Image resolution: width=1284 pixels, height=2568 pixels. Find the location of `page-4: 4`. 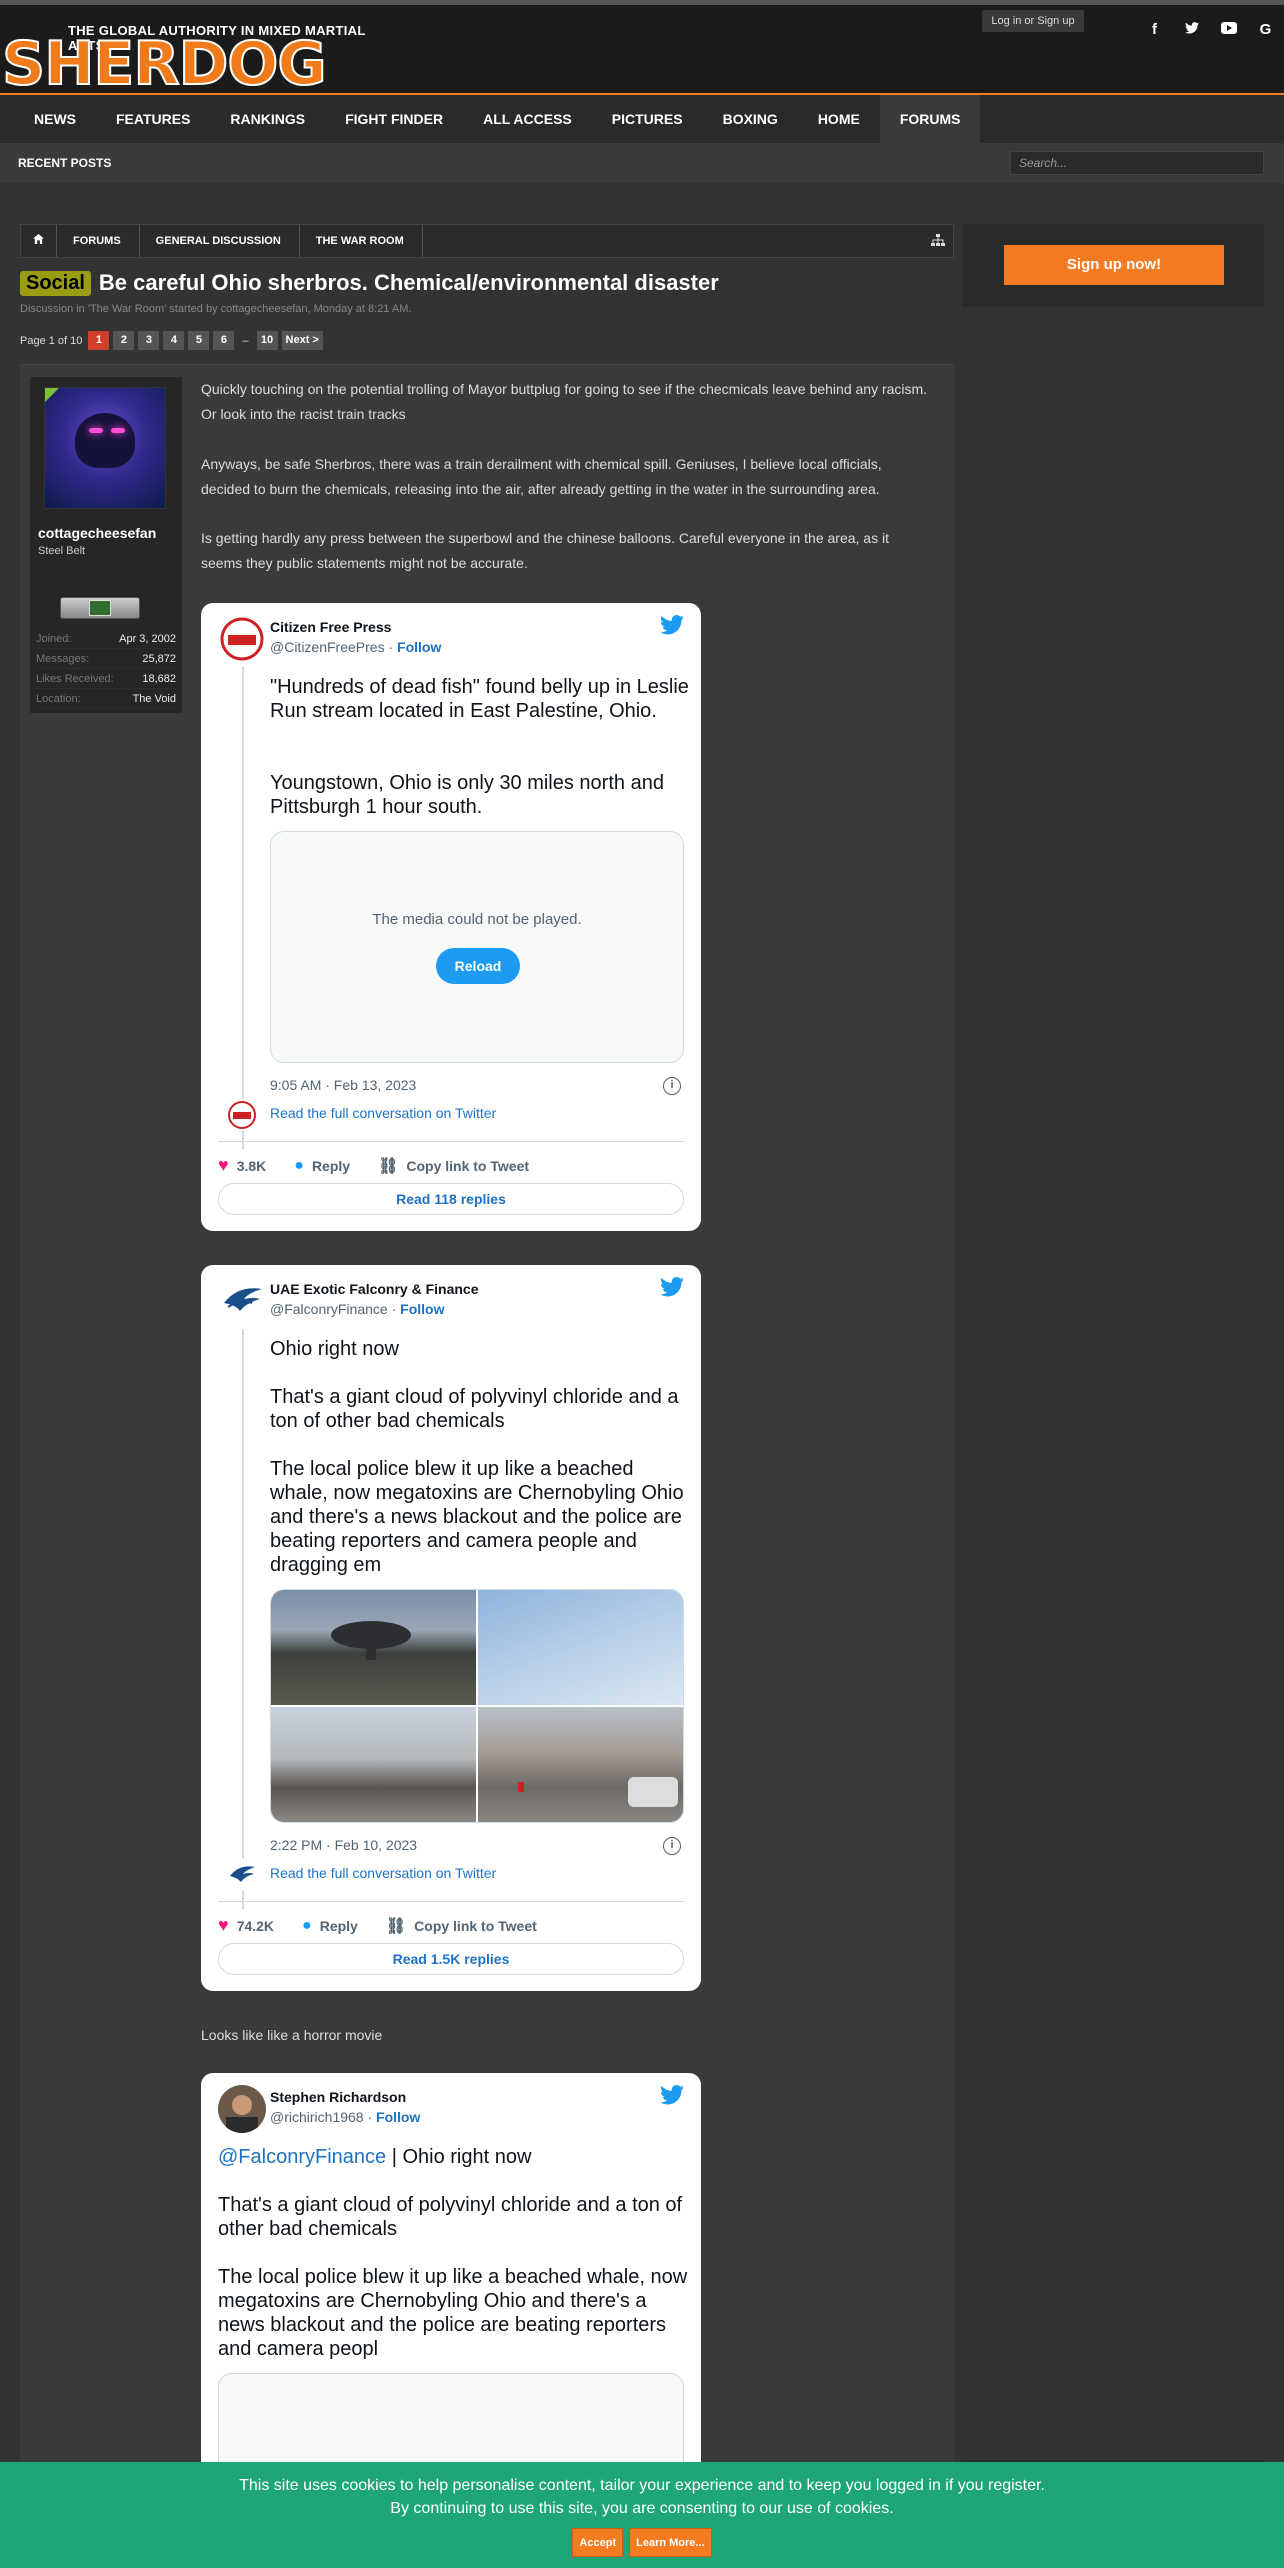

page-4: 4 is located at coordinates (174, 340).